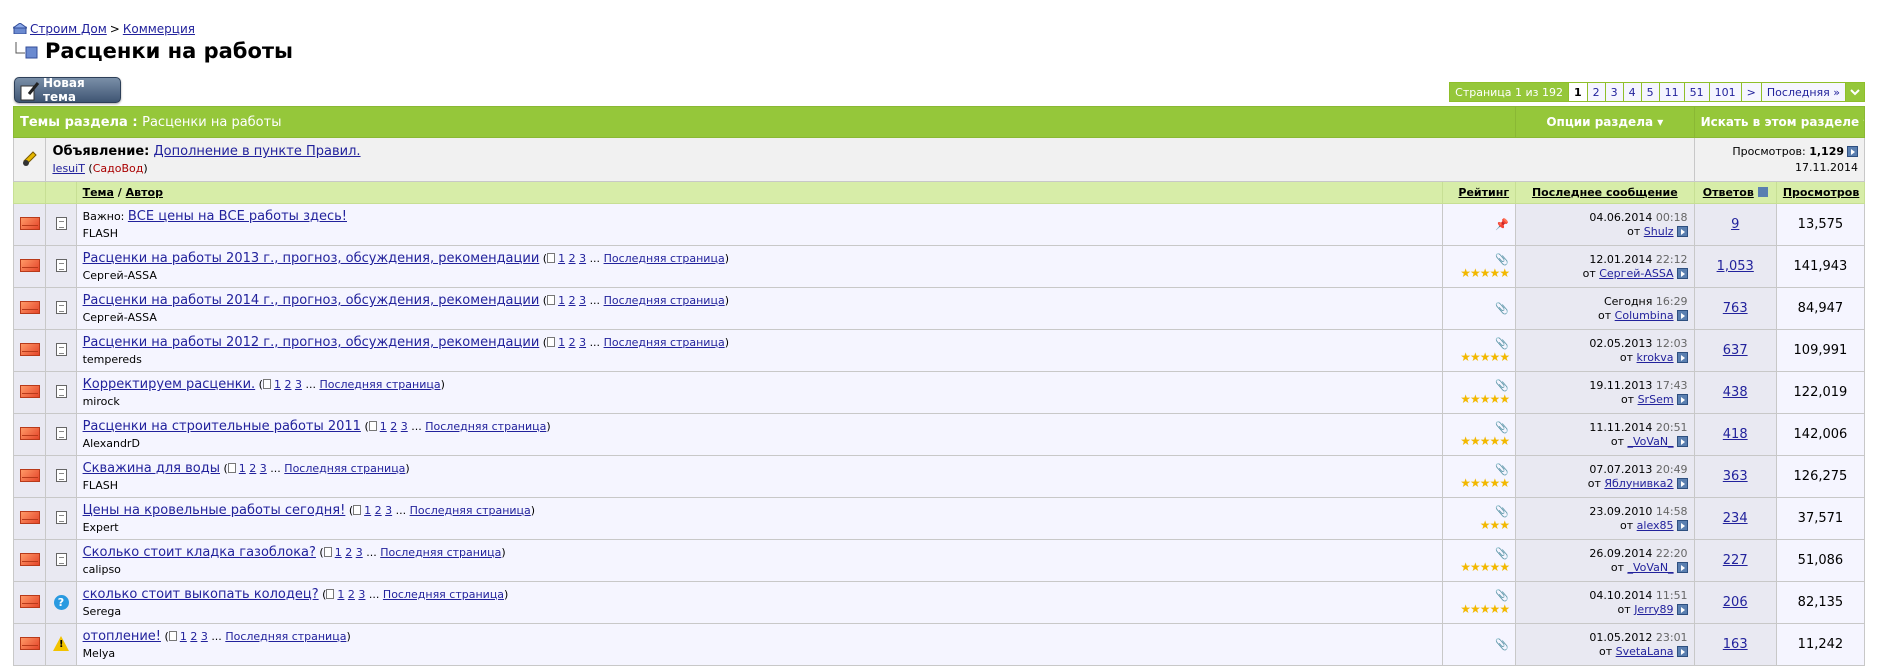 This screenshot has height=666, width=1878. I want to click on pagination-jump-dropdown, so click(1854, 92).